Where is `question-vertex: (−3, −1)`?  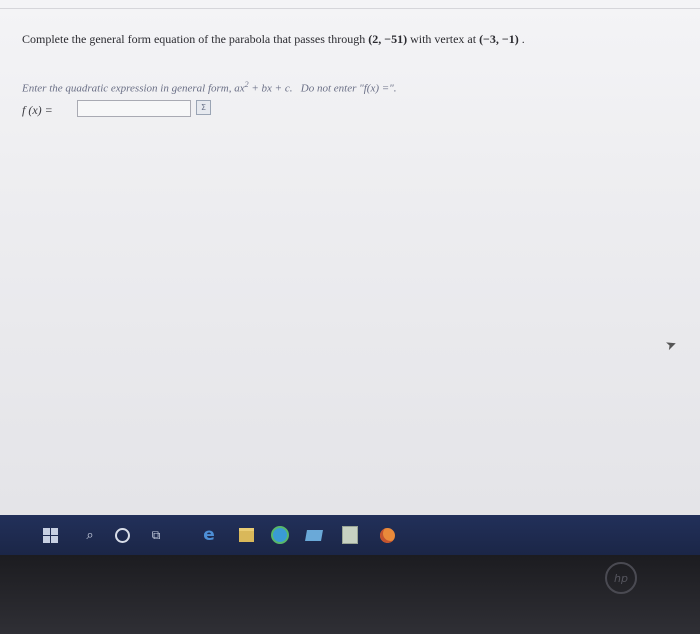 question-vertex: (−3, −1) is located at coordinates (499, 39).